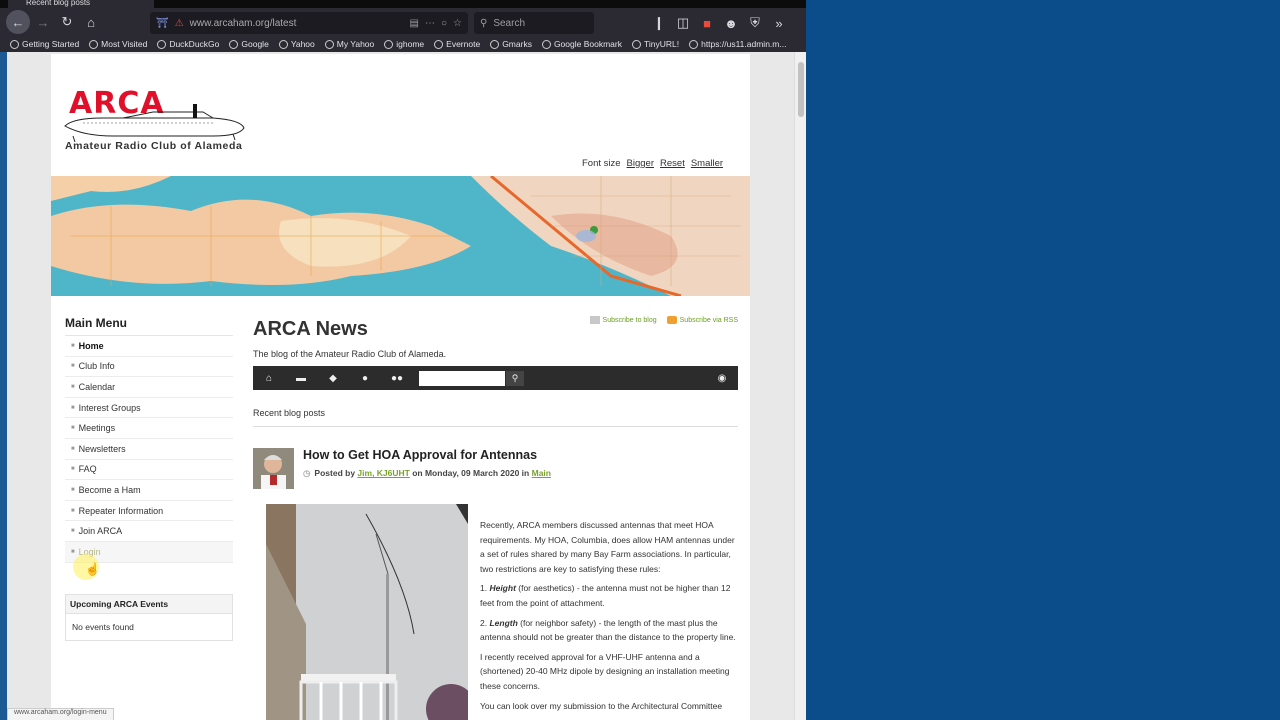 The height and width of the screenshot is (720, 1280). I want to click on bookmark-item: Google, so click(249, 44).